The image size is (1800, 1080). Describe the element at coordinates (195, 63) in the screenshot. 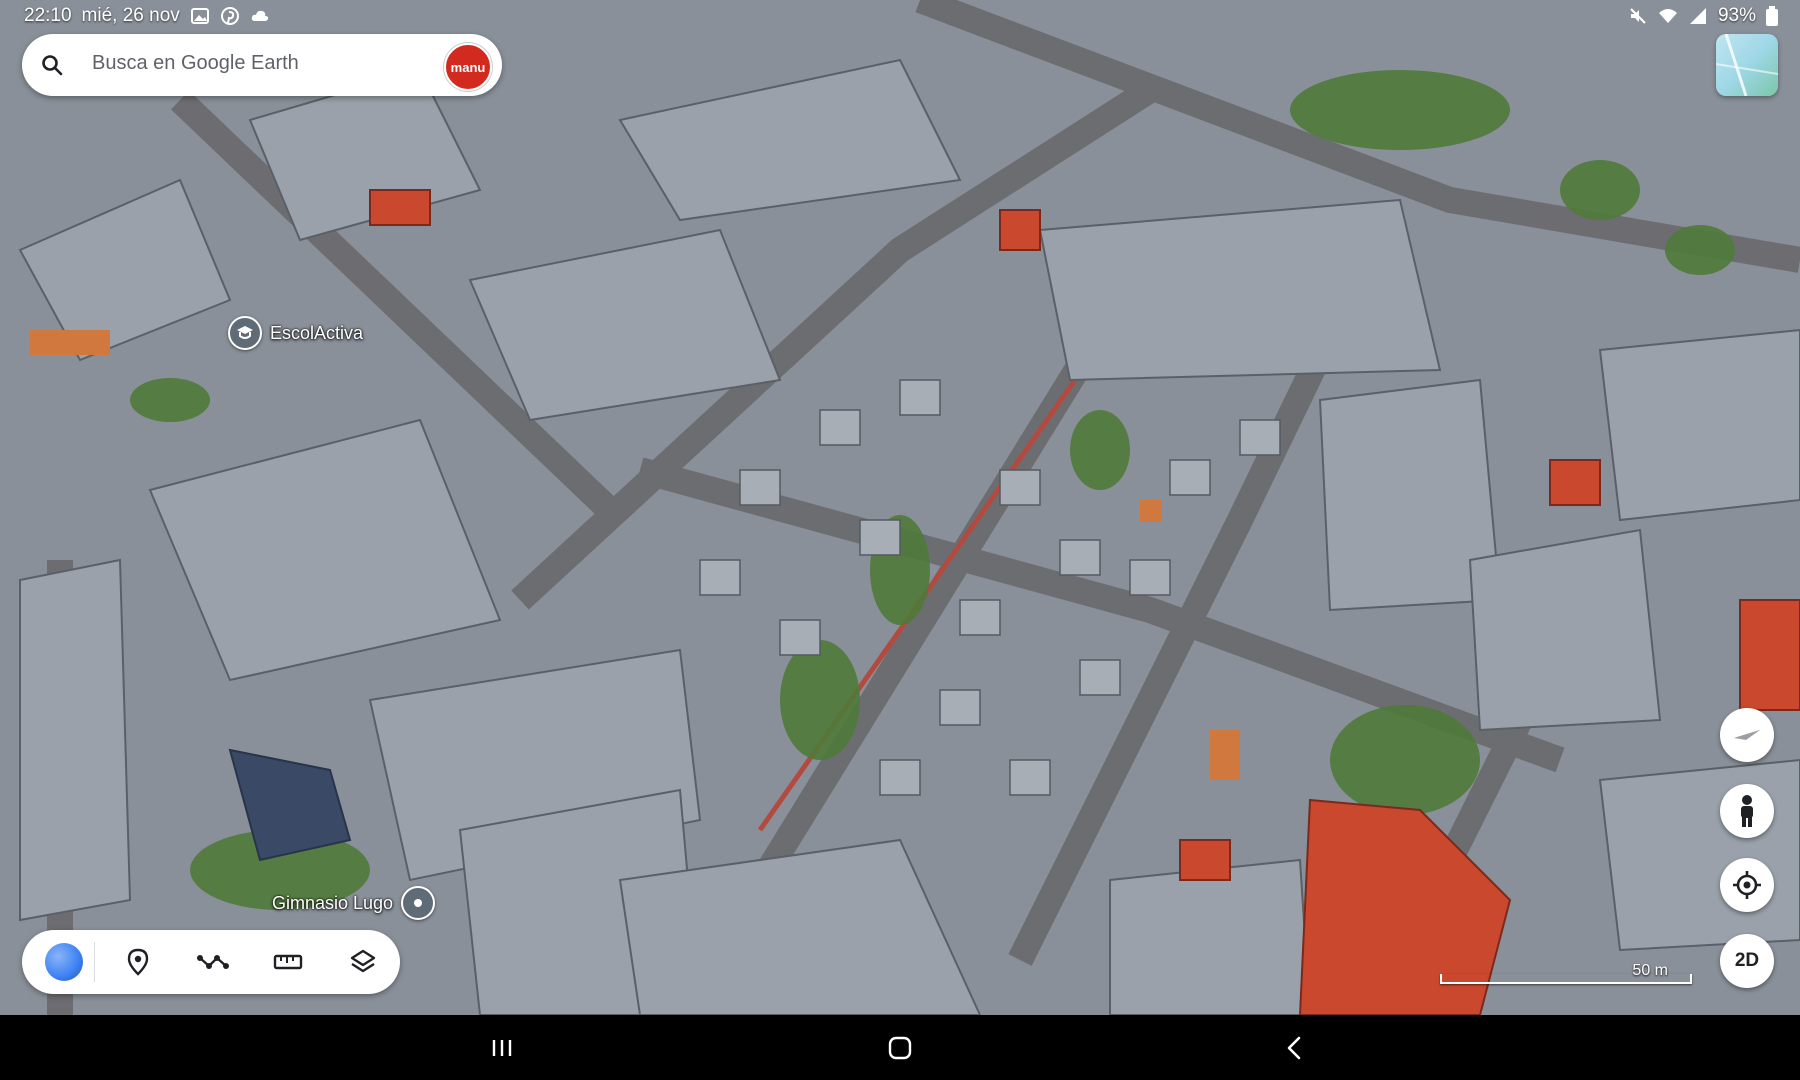

I see `search-placeholder: Busca en Google Earth` at that location.